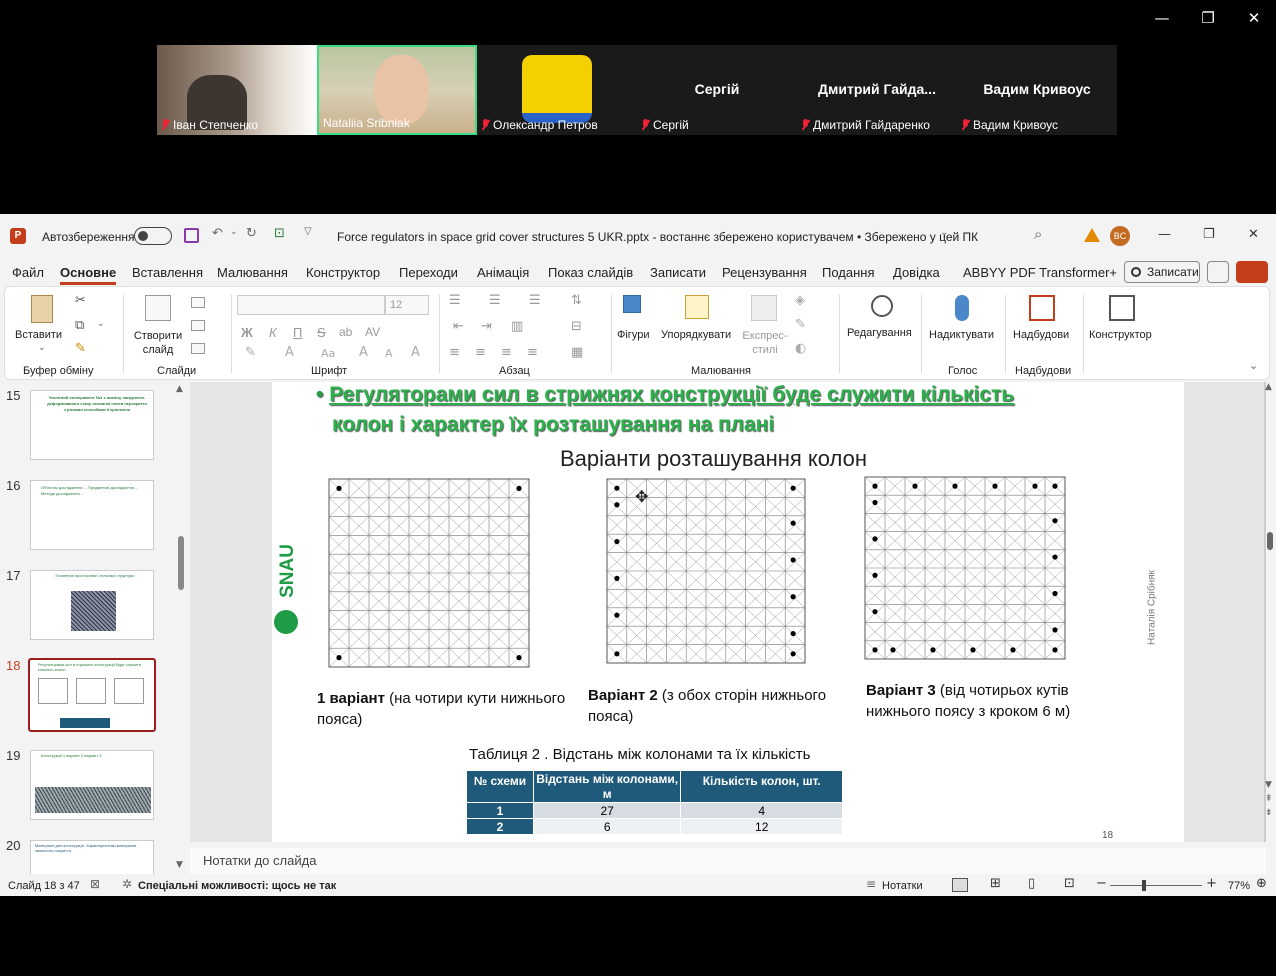  What do you see at coordinates (535, 300) in the screenshot?
I see `line-spacing-icon: ☰` at bounding box center [535, 300].